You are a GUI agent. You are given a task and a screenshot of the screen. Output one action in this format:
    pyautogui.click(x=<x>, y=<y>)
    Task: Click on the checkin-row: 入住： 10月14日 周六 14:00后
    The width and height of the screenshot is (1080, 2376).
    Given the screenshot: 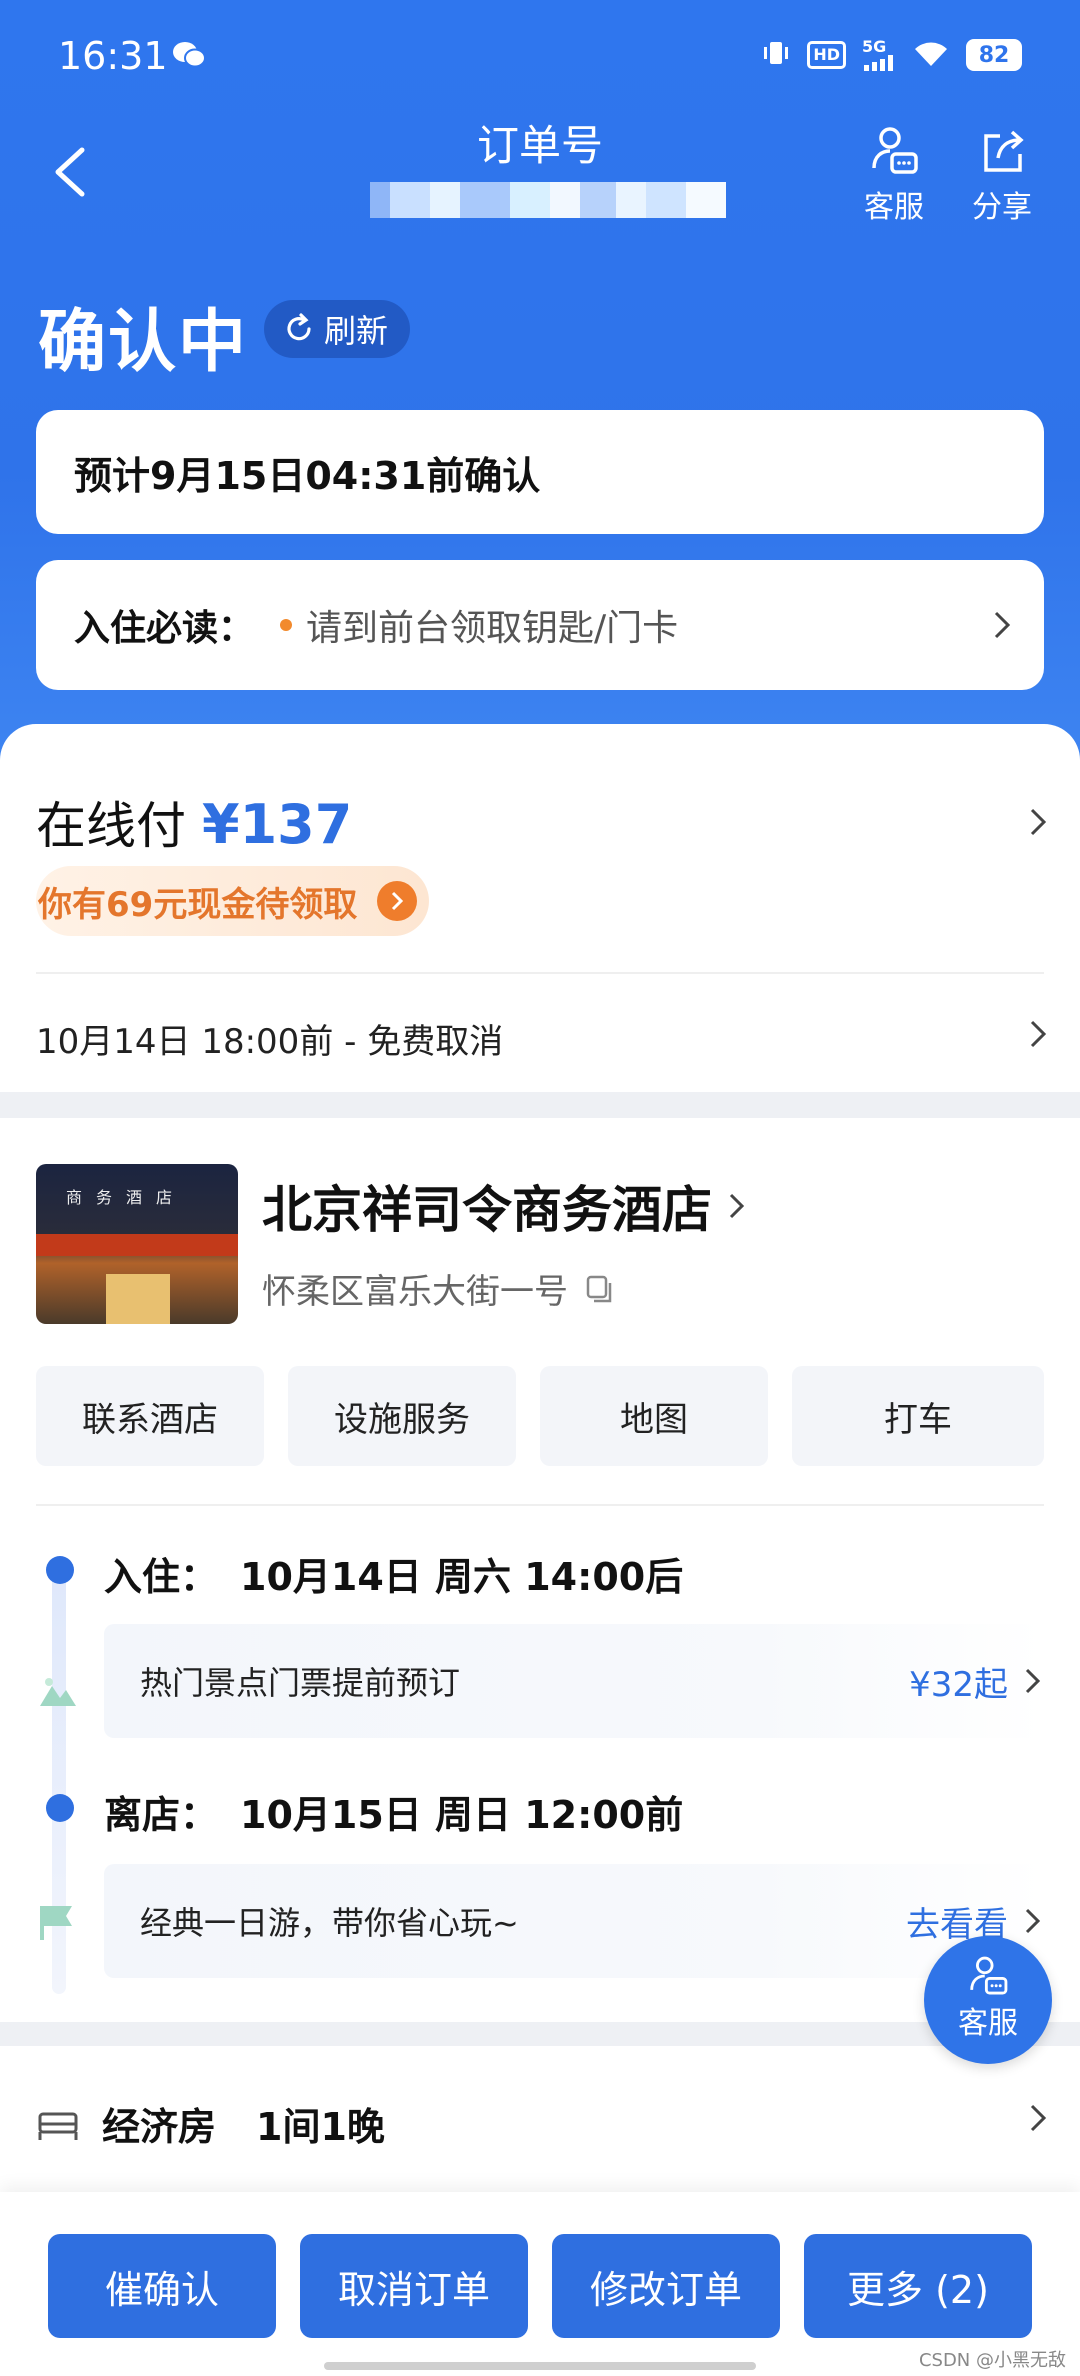 What is the action you would take?
    pyautogui.click(x=393, y=1573)
    